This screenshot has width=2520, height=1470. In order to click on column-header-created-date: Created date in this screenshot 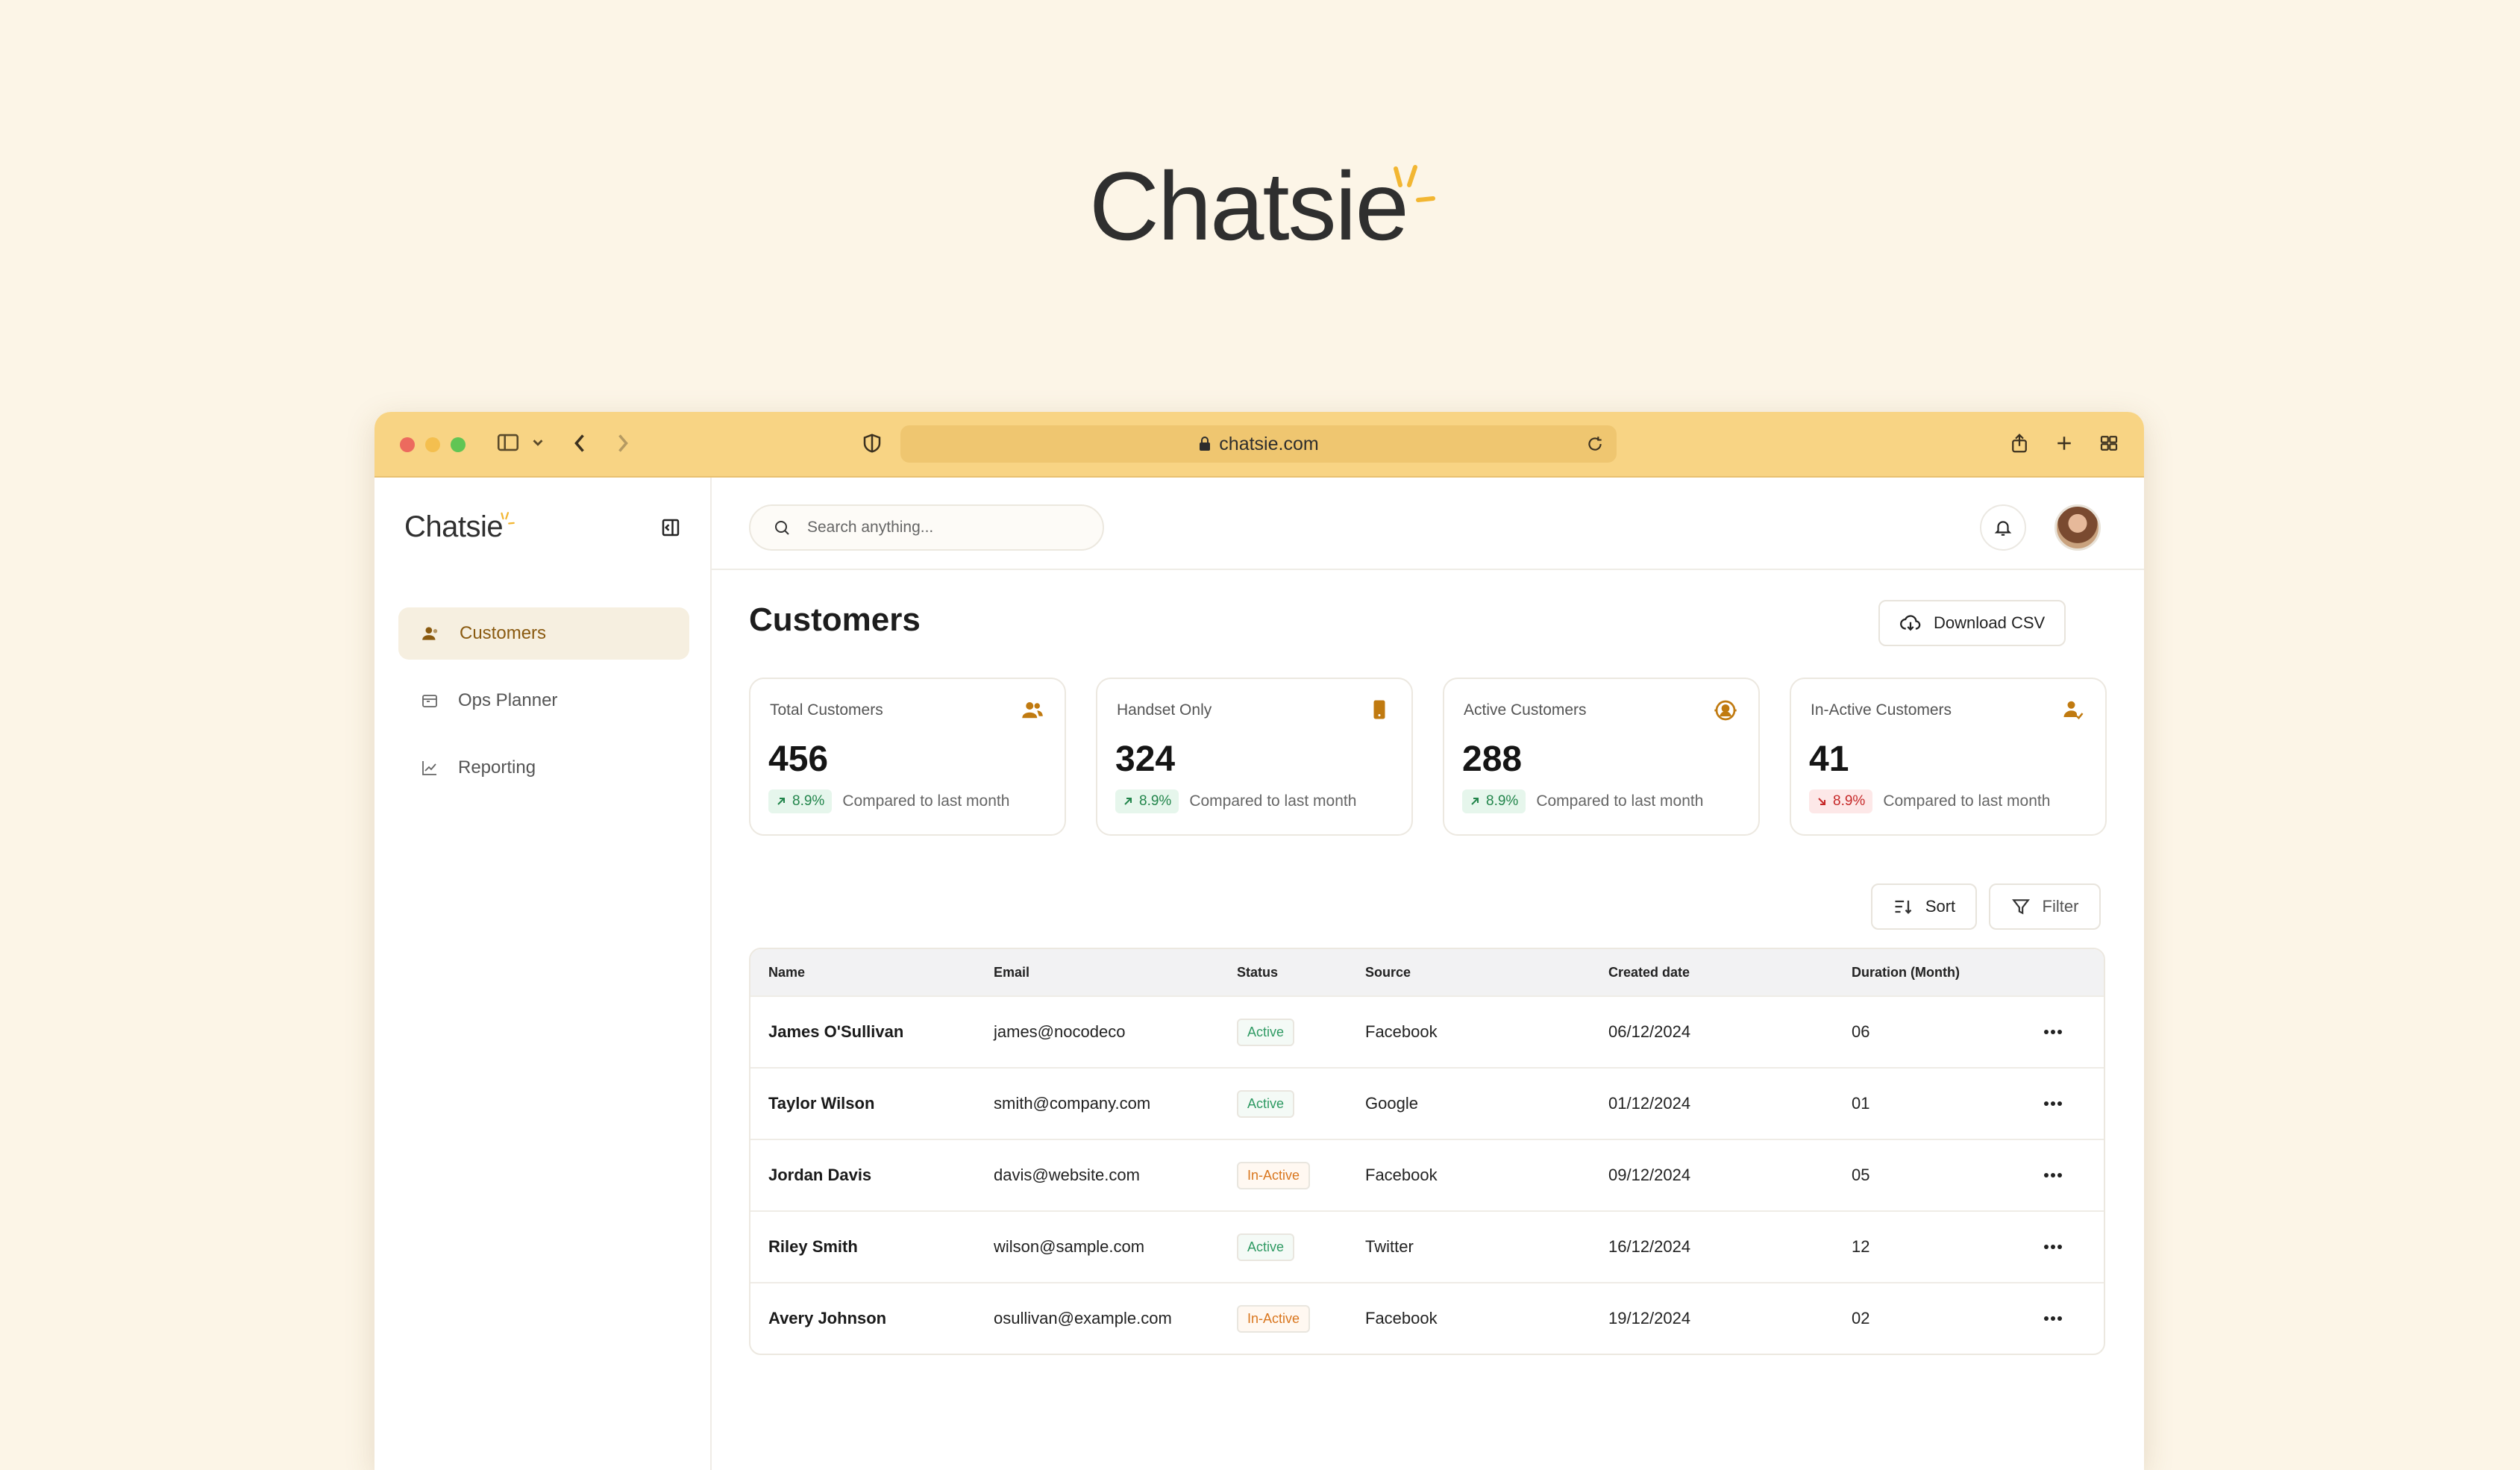, I will do `click(1730, 972)`.